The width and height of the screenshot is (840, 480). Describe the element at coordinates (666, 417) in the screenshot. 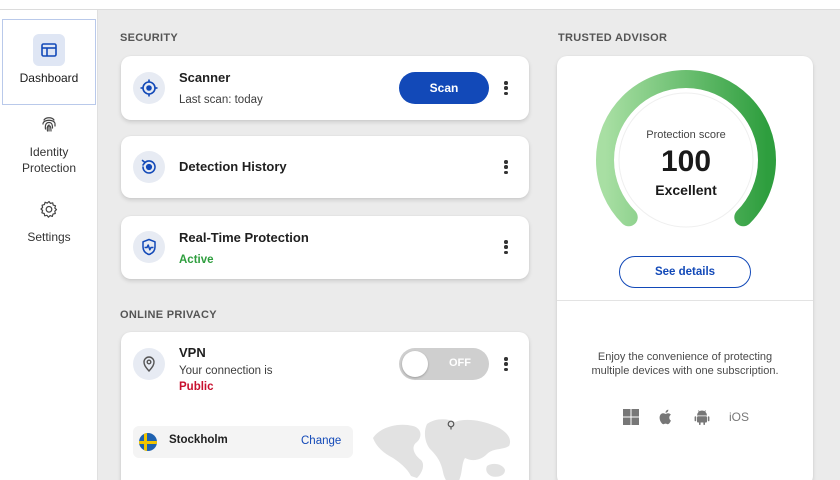

I see `apple-icon` at that location.